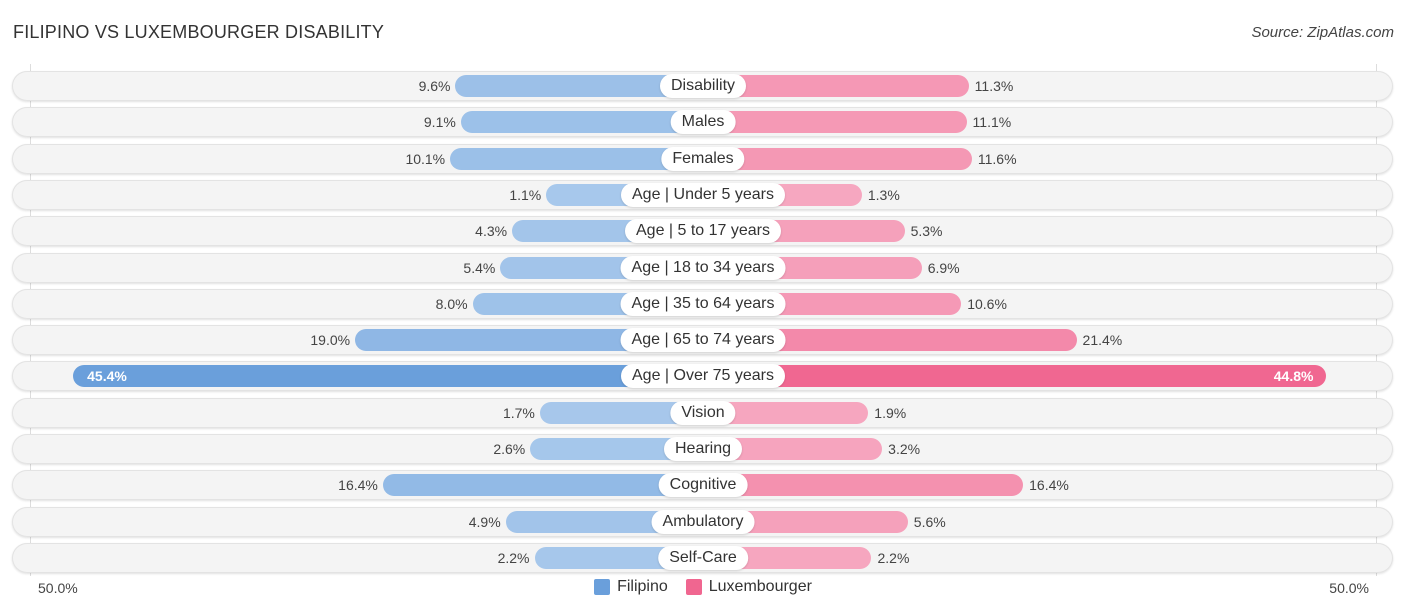 The width and height of the screenshot is (1406, 612). What do you see at coordinates (451, 303) in the screenshot?
I see `filipino-value-age-35-to-64-years: 8.0%` at bounding box center [451, 303].